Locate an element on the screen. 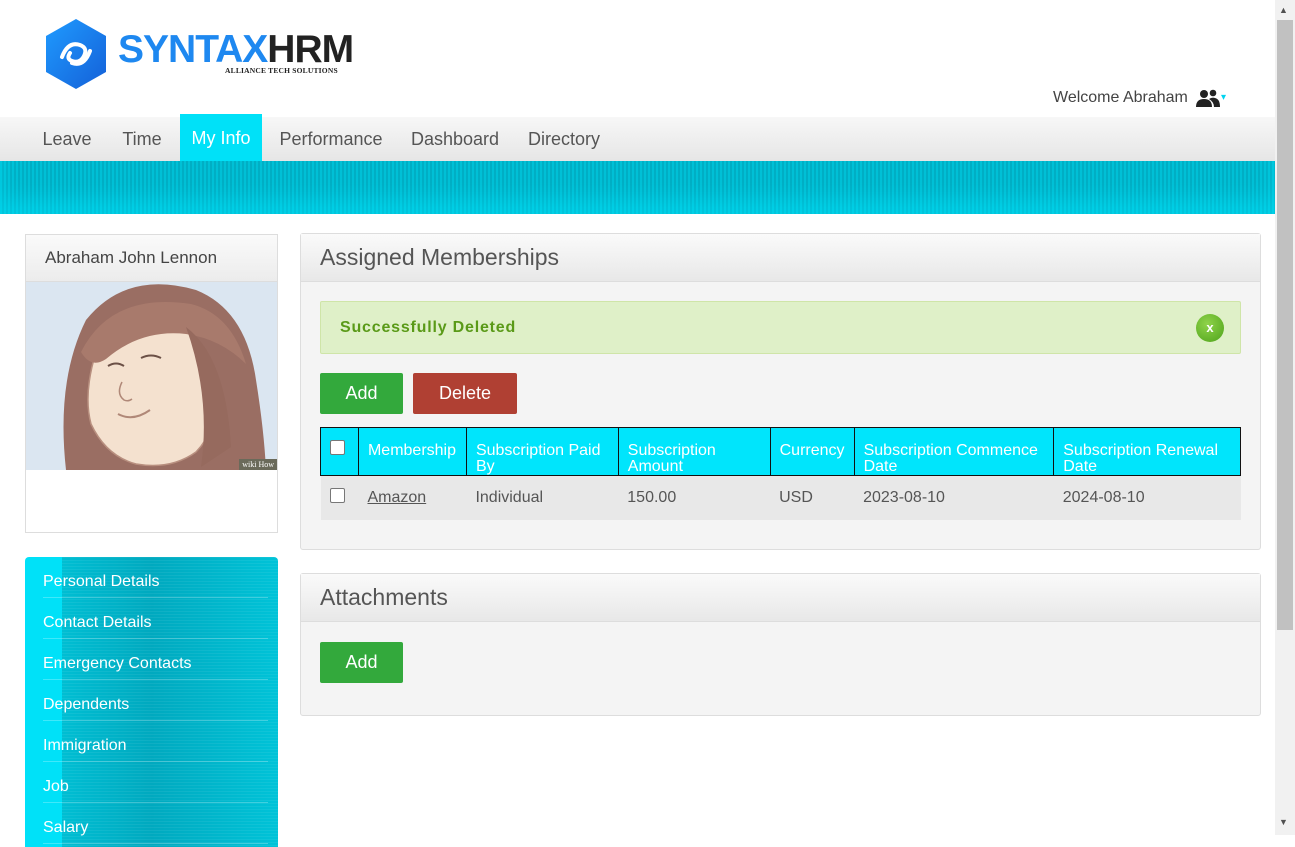  profile-portrait-illustration is located at coordinates (151, 376).